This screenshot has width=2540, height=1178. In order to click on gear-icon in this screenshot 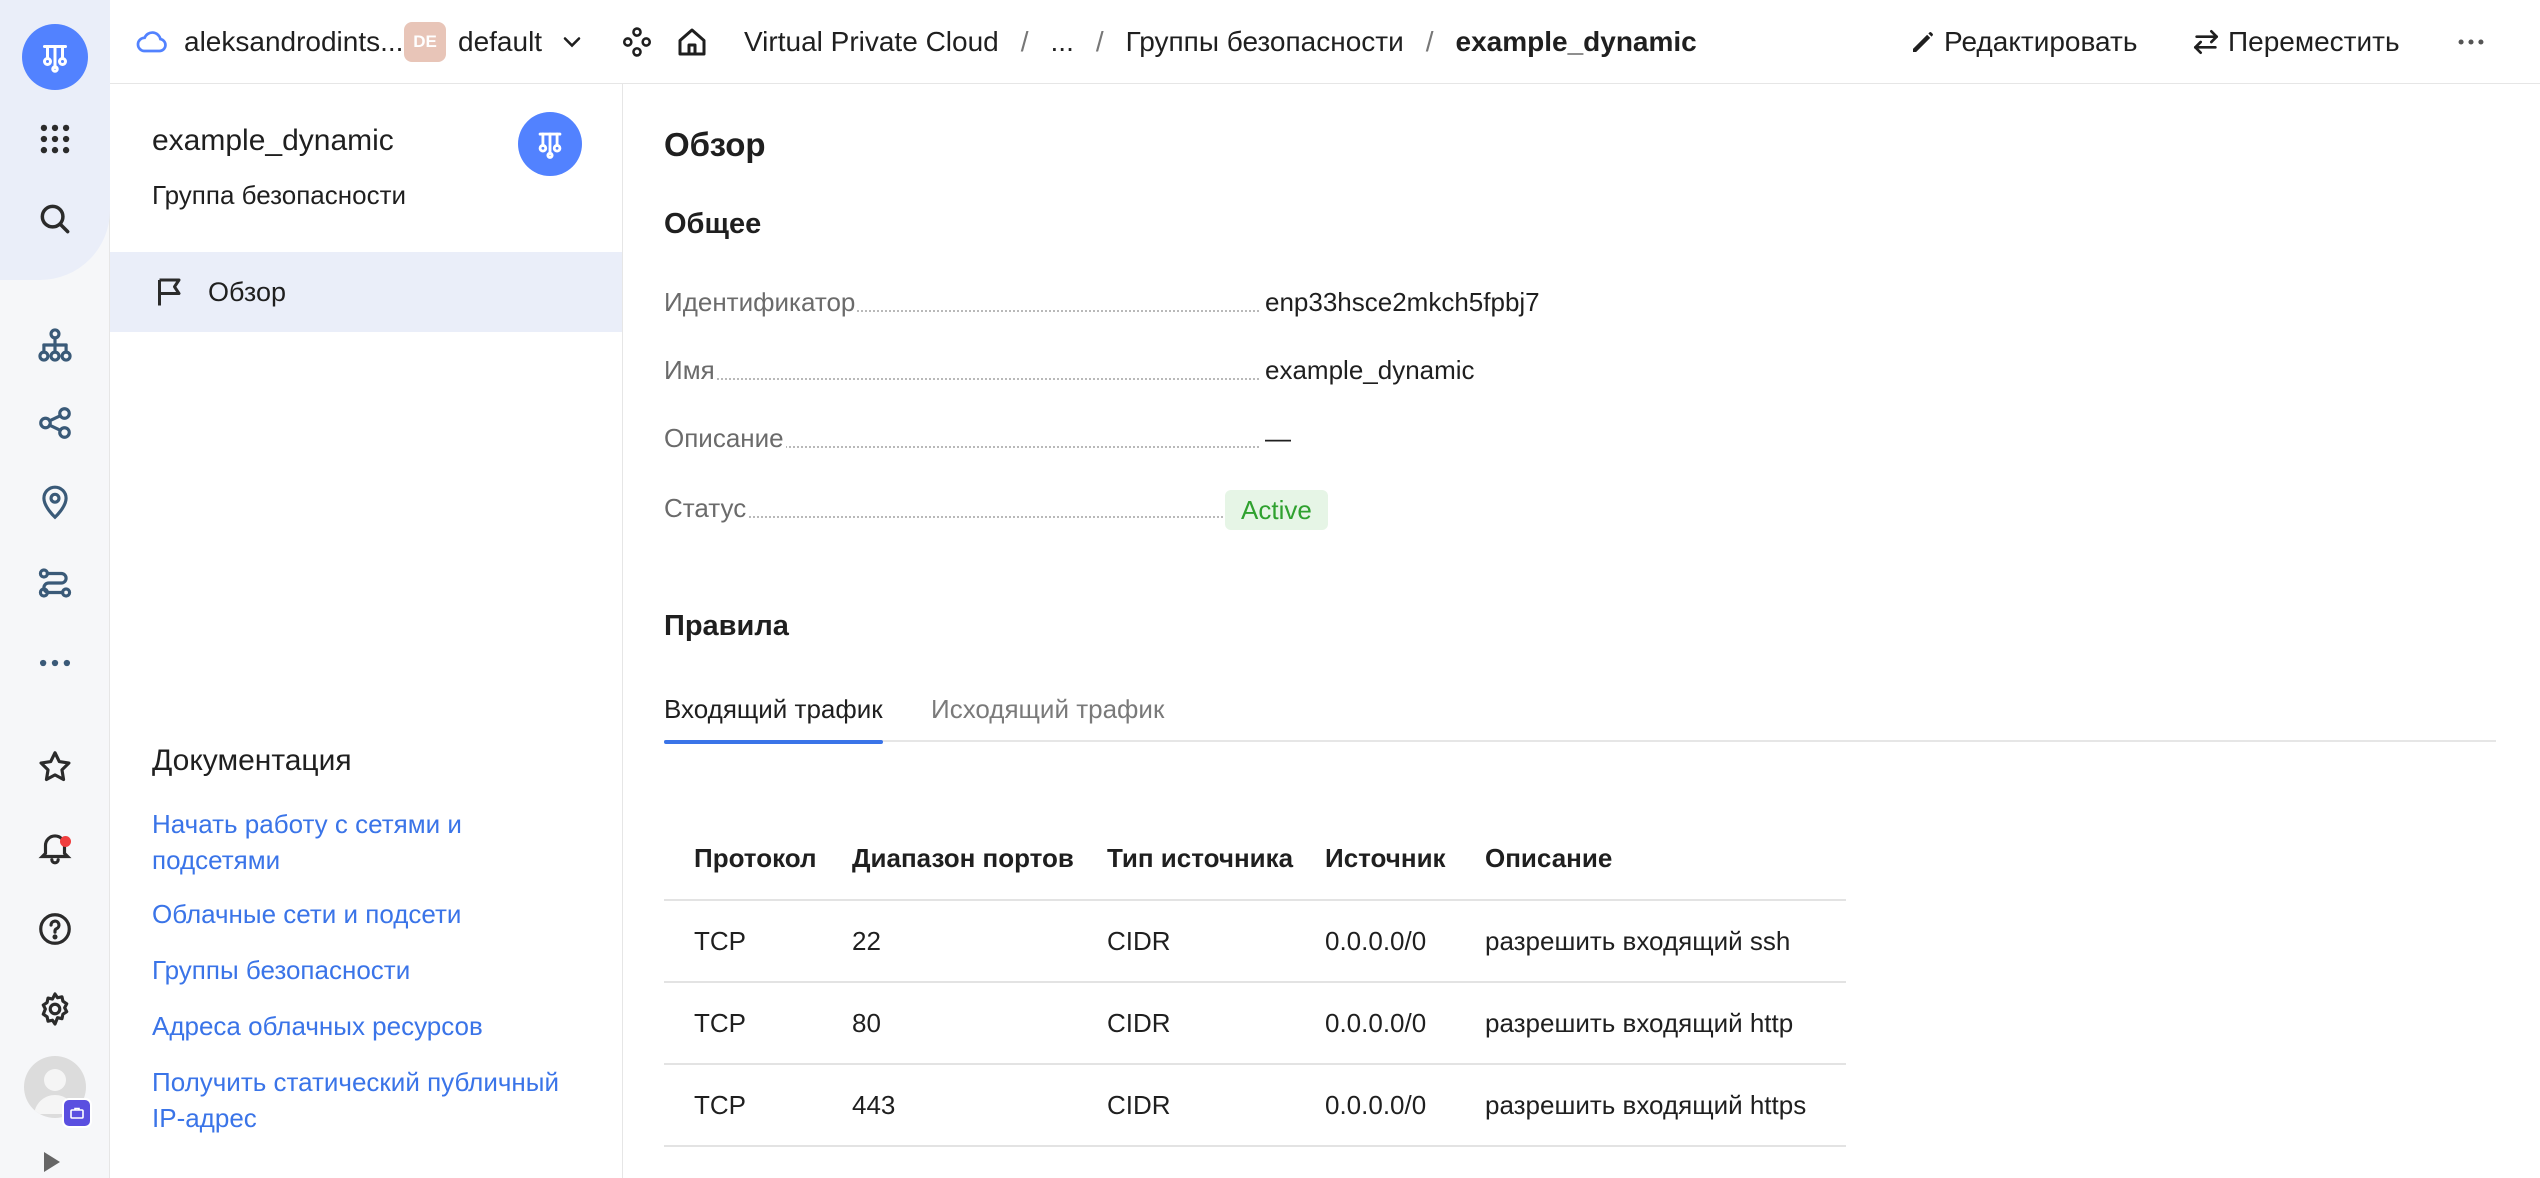, I will do `click(55, 1009)`.